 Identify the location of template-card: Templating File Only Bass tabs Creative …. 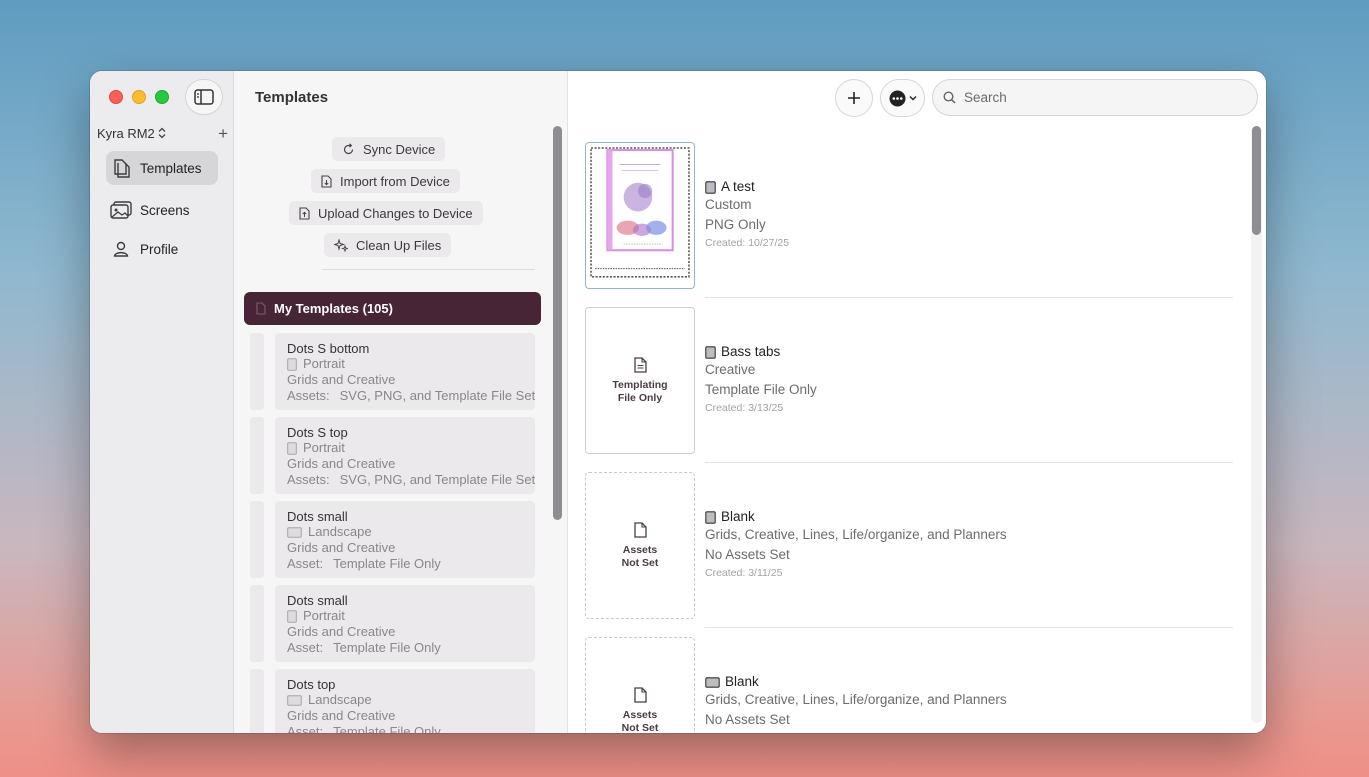
(909, 380).